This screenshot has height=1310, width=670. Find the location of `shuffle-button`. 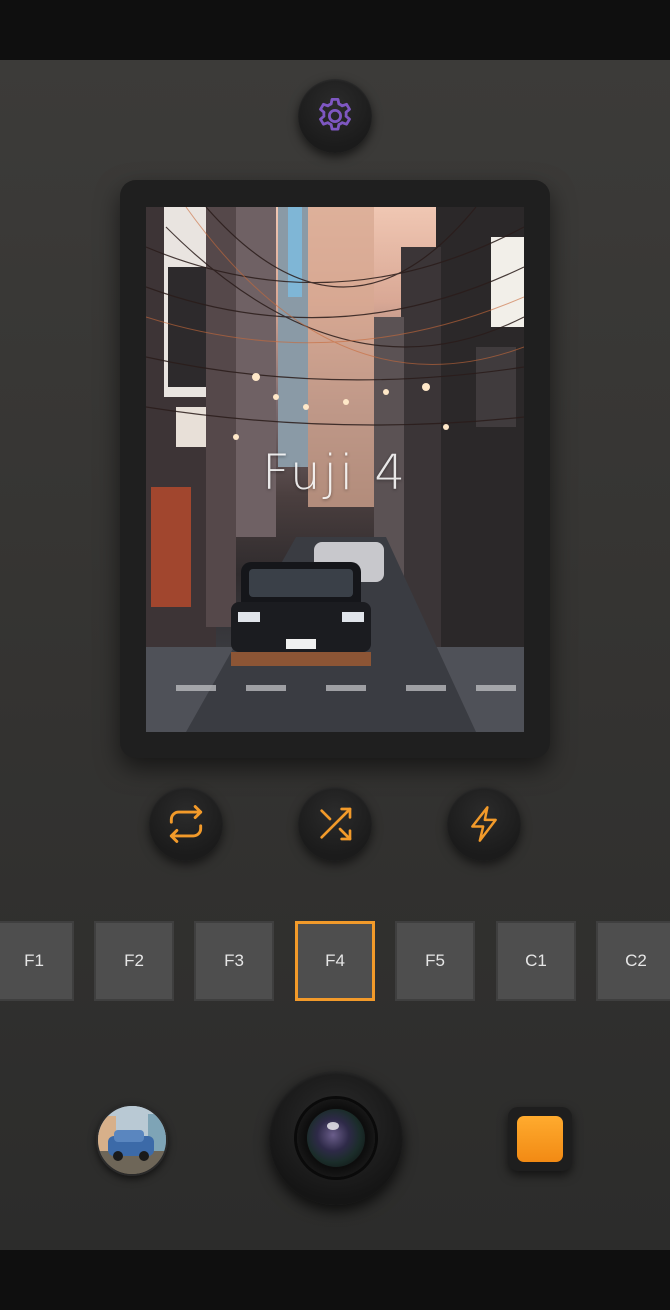

shuffle-button is located at coordinates (335, 824).